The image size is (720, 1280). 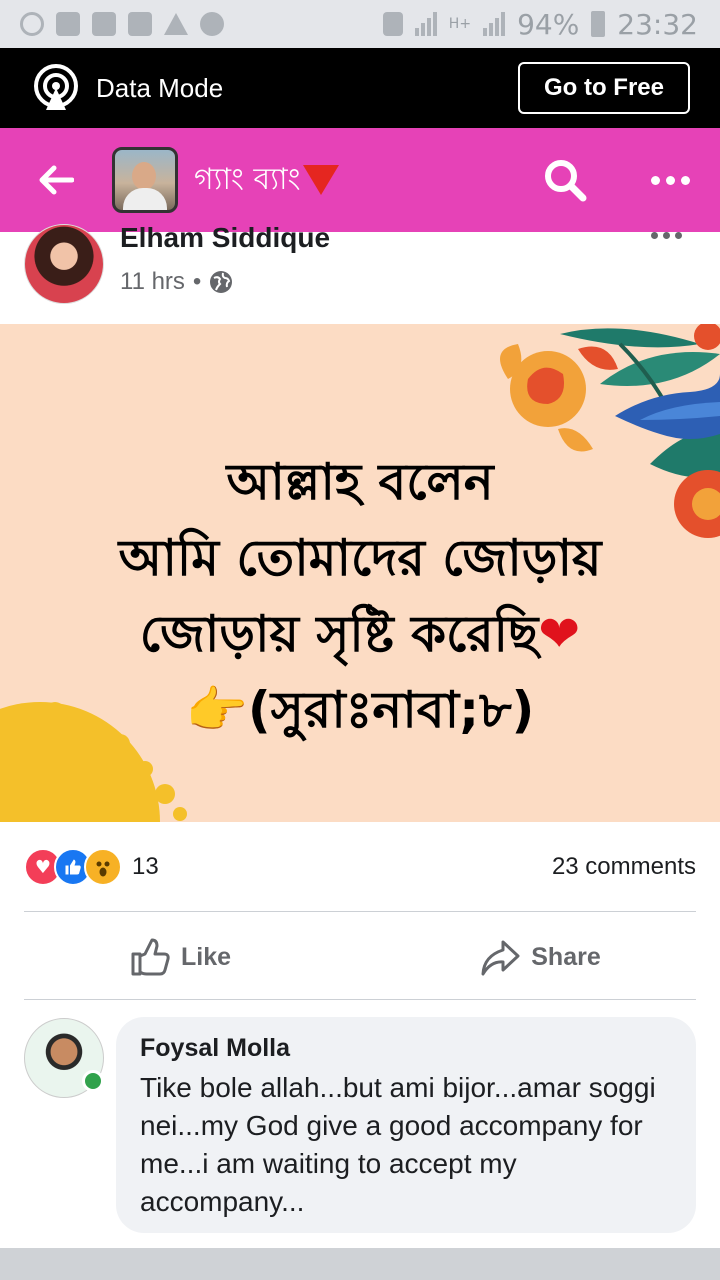 I want to click on thumbs-up-icon, so click(x=150, y=957).